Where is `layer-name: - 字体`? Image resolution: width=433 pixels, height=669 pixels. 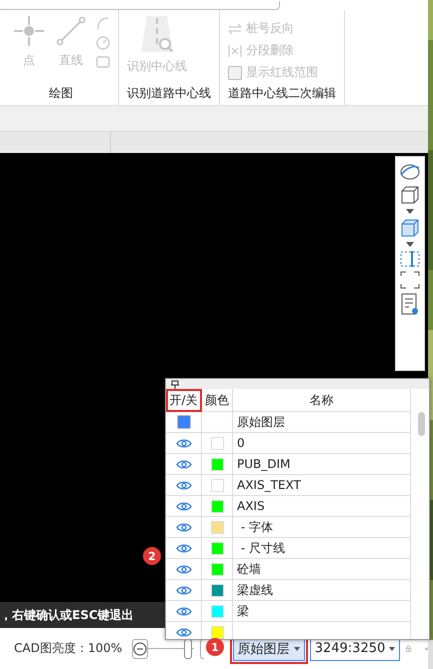
layer-name: - 字体 is located at coordinates (256, 527).